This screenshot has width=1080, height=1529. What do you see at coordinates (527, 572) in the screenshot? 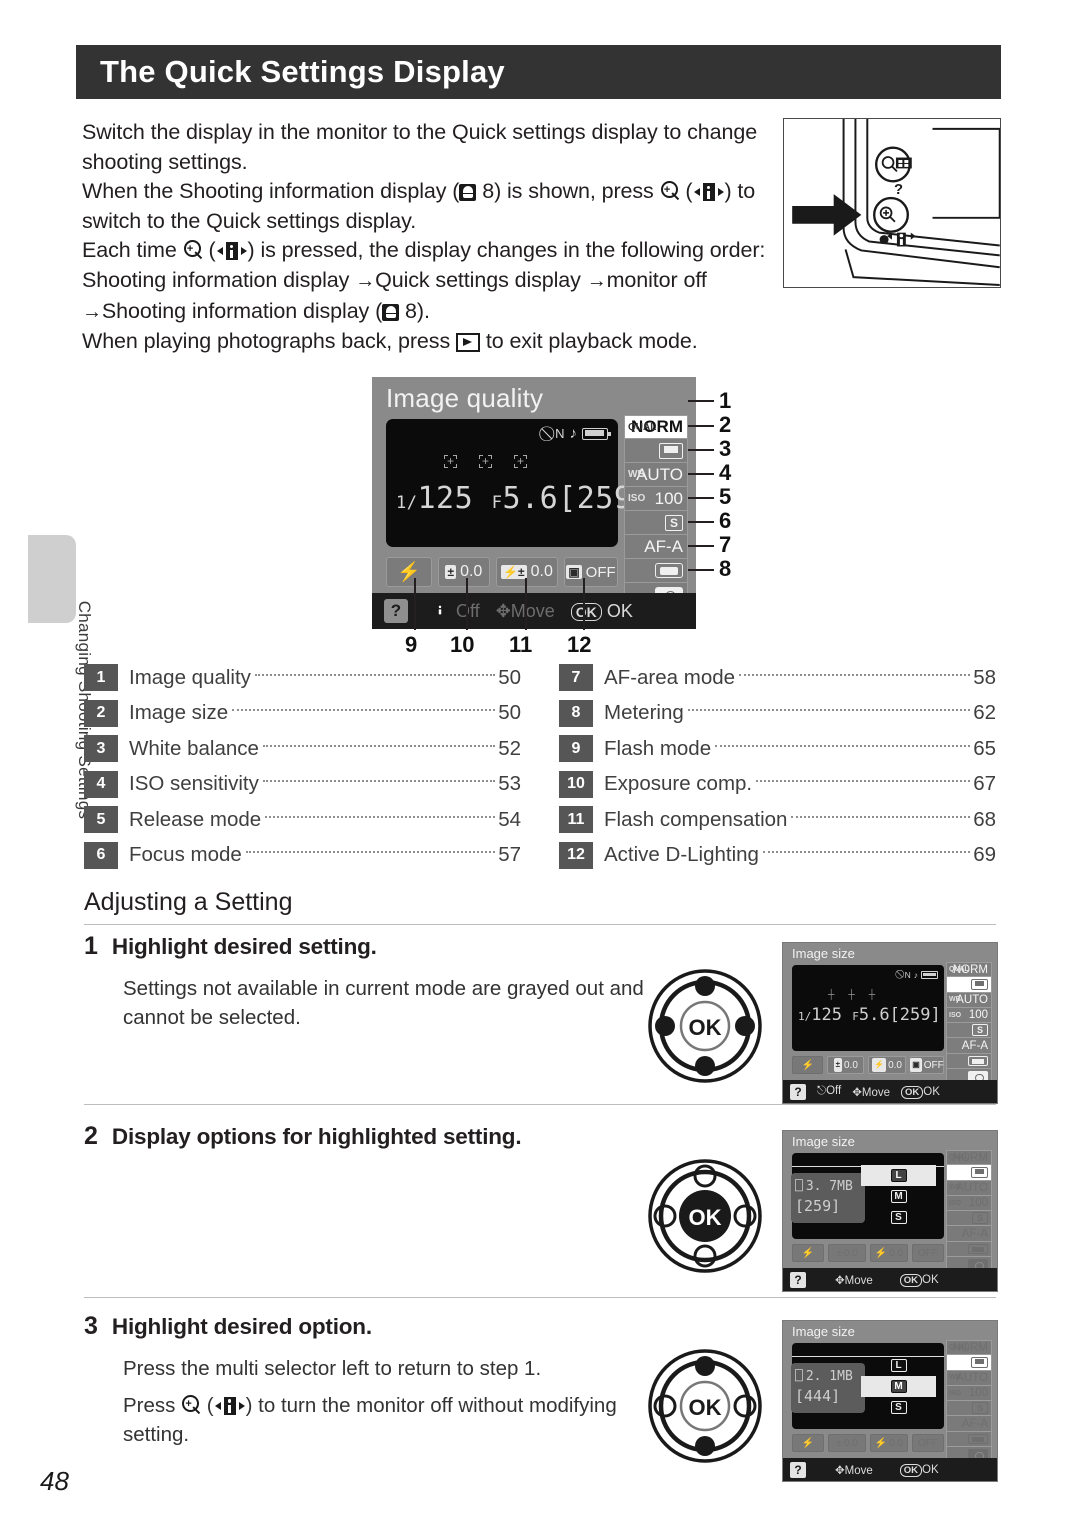
I see `flash-comp-item: ⚡± 0.0` at bounding box center [527, 572].